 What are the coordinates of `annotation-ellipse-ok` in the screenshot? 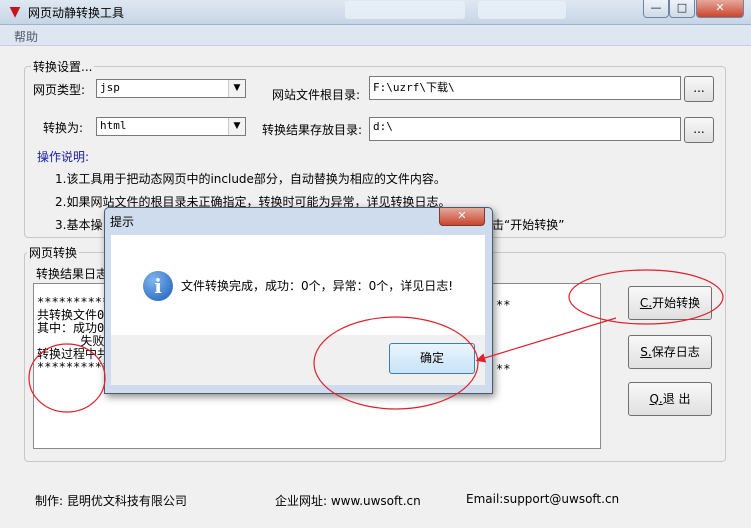 It's located at (396, 363).